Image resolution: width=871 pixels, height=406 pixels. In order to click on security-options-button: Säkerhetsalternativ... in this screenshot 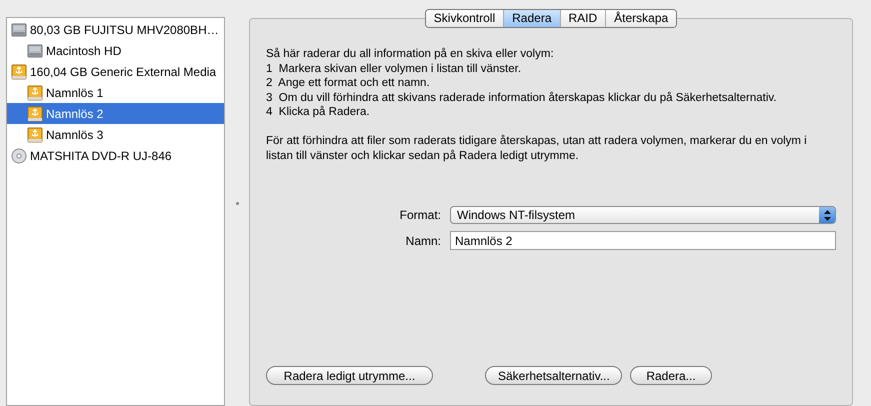, I will do `click(553, 375)`.